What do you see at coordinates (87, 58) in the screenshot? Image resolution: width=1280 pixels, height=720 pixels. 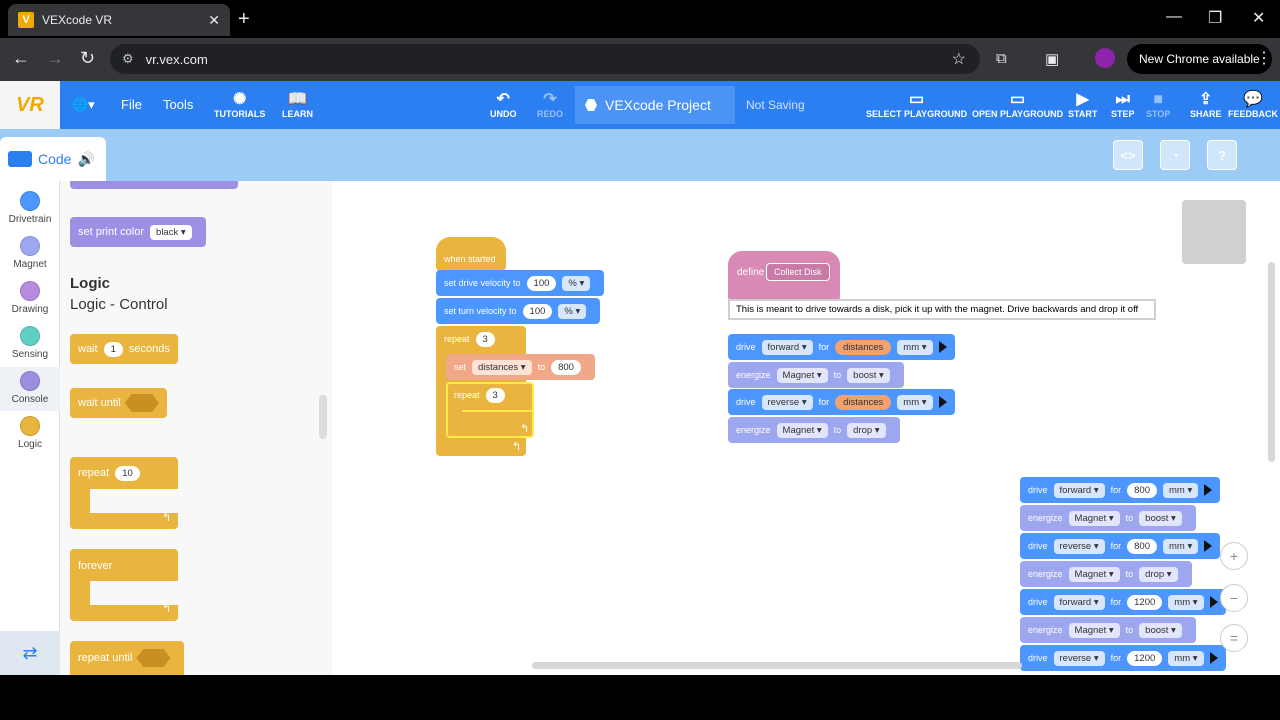 I see `reload-icon: ↻` at bounding box center [87, 58].